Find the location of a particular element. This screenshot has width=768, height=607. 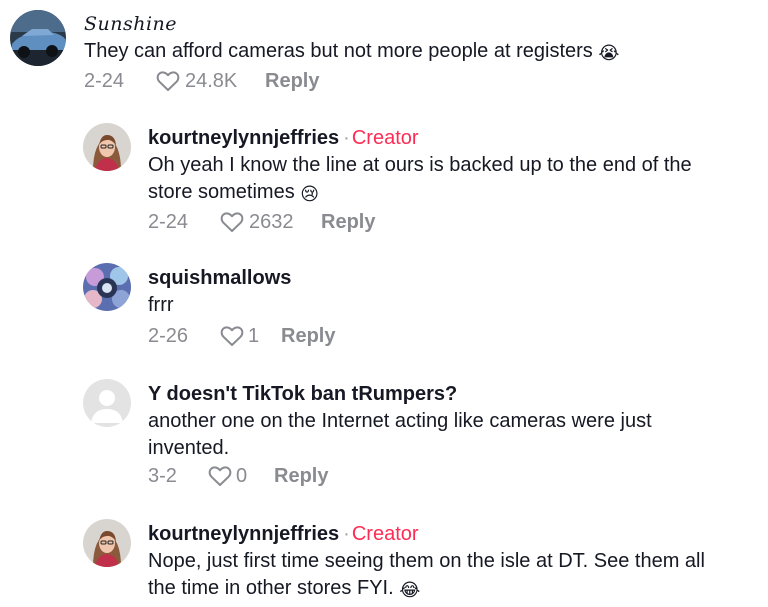

comment-meta: 2-26 1 Reply is located at coordinates (298, 336).